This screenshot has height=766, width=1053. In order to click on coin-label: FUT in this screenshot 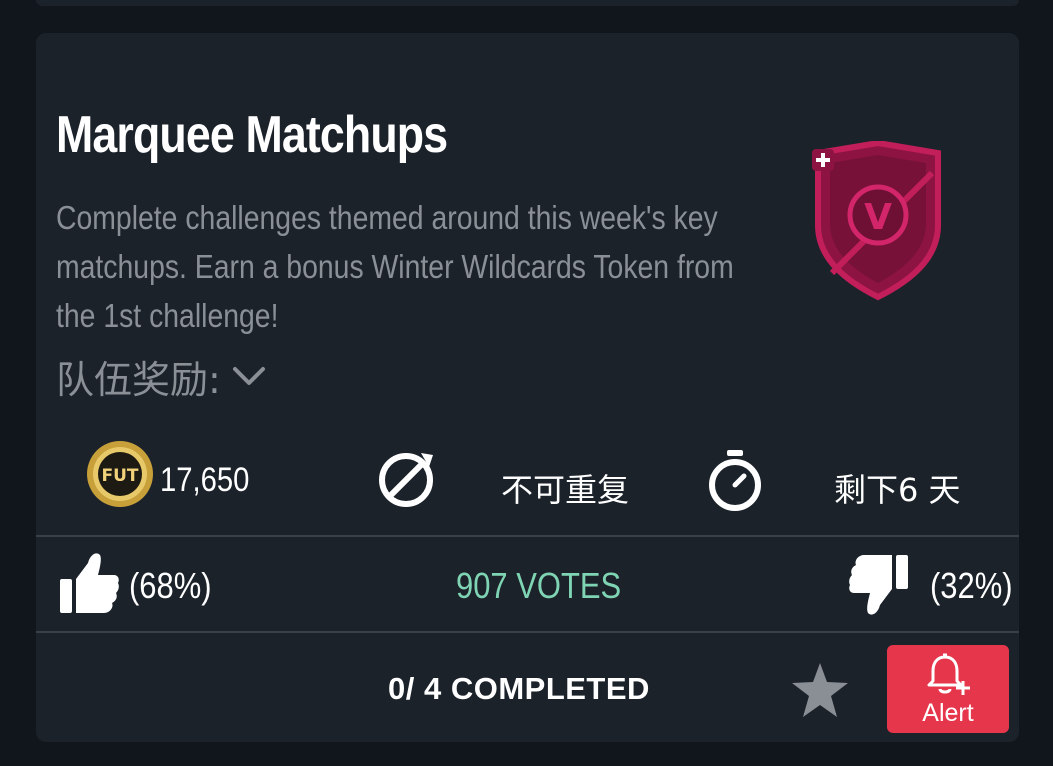, I will do `click(119, 476)`.